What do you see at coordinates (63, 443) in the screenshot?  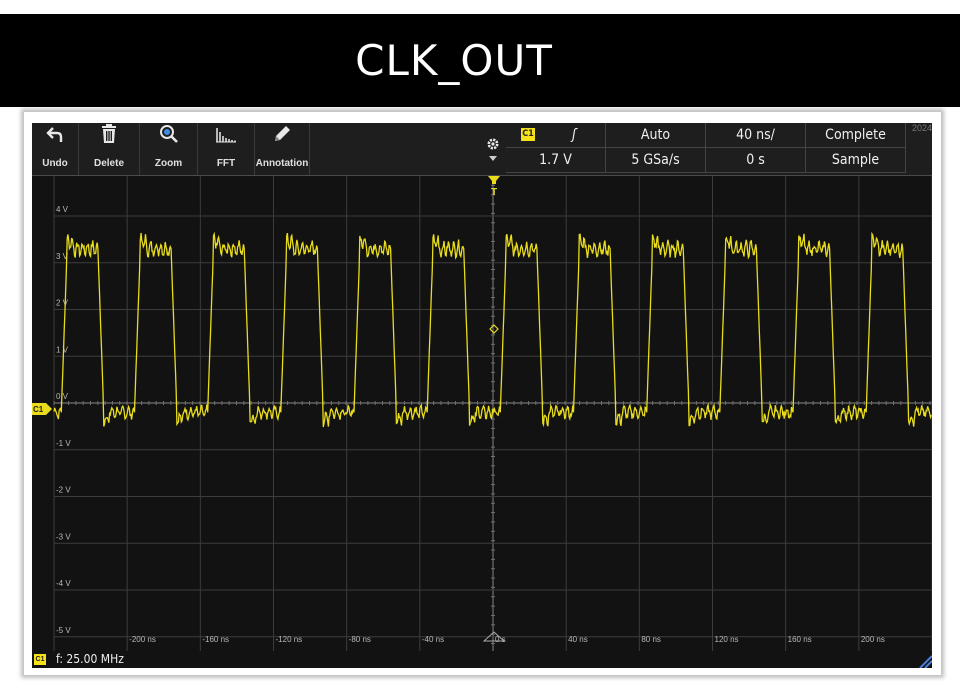 I see `y-tick-label: -1 V` at bounding box center [63, 443].